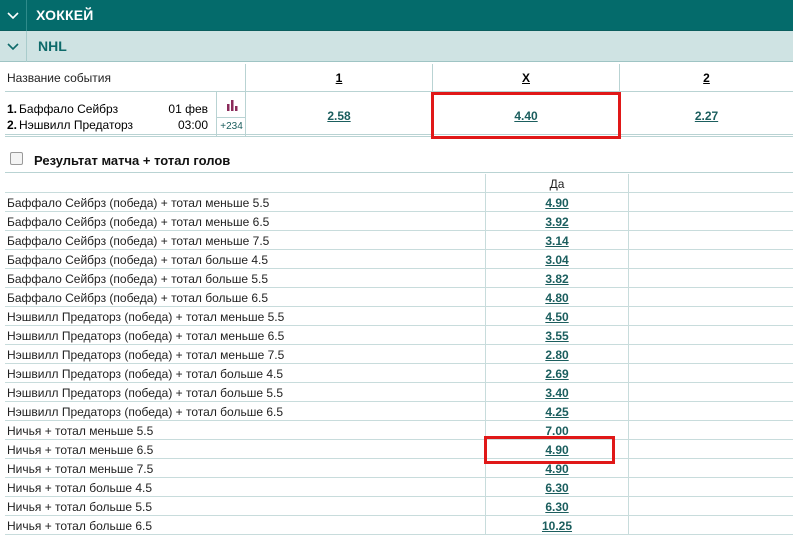 This screenshot has height=536, width=793. I want to click on odd-2-cell: 2.27, so click(706, 114).